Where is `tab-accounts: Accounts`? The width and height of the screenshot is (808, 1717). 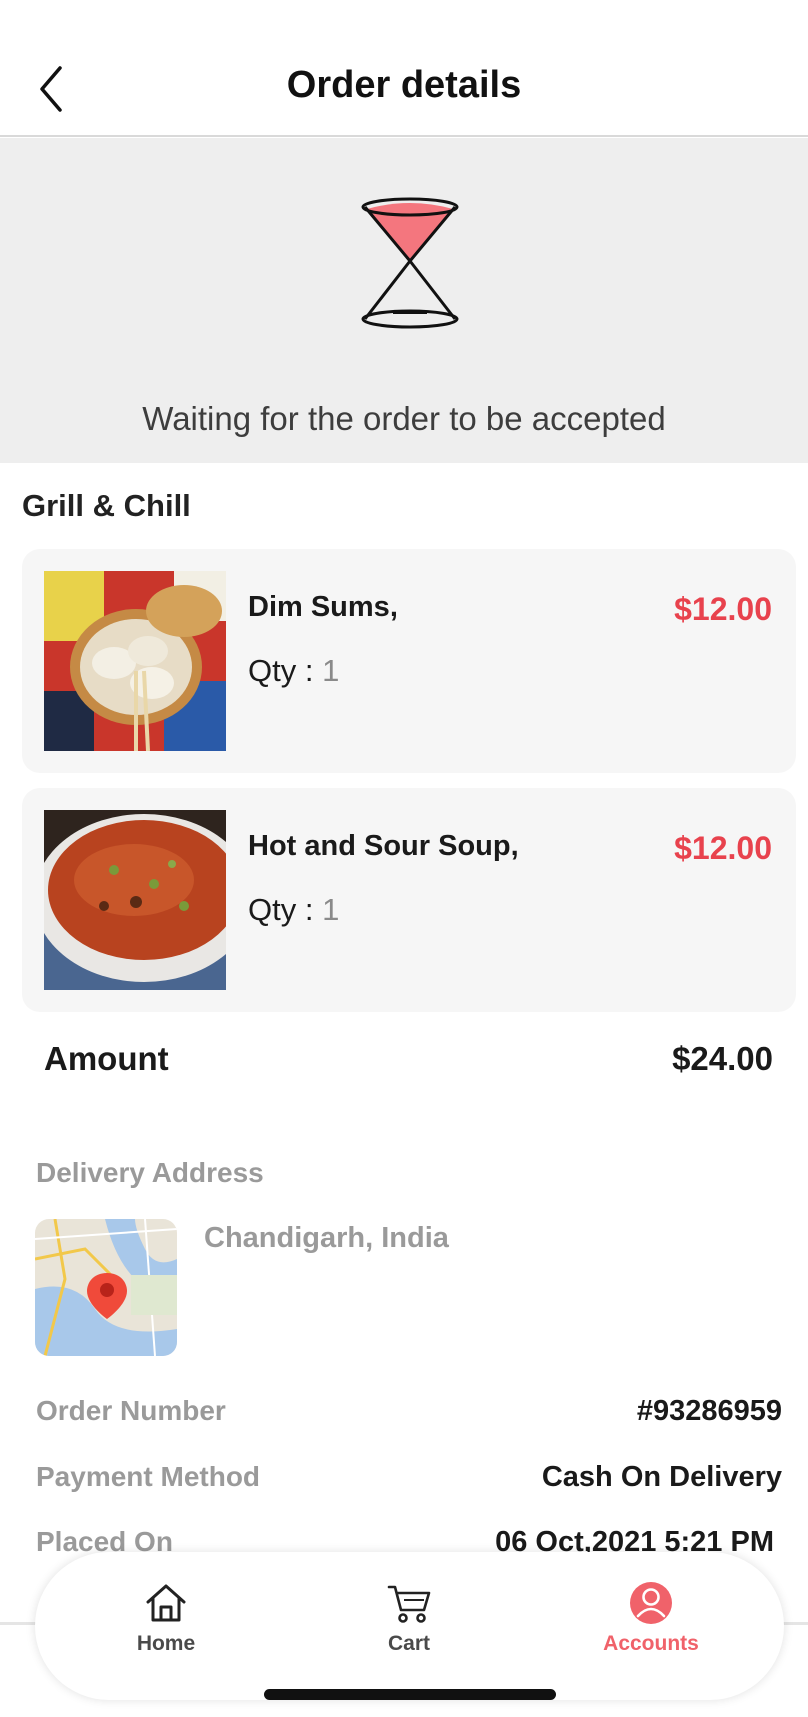
tab-accounts: Accounts is located at coordinates (651, 1625).